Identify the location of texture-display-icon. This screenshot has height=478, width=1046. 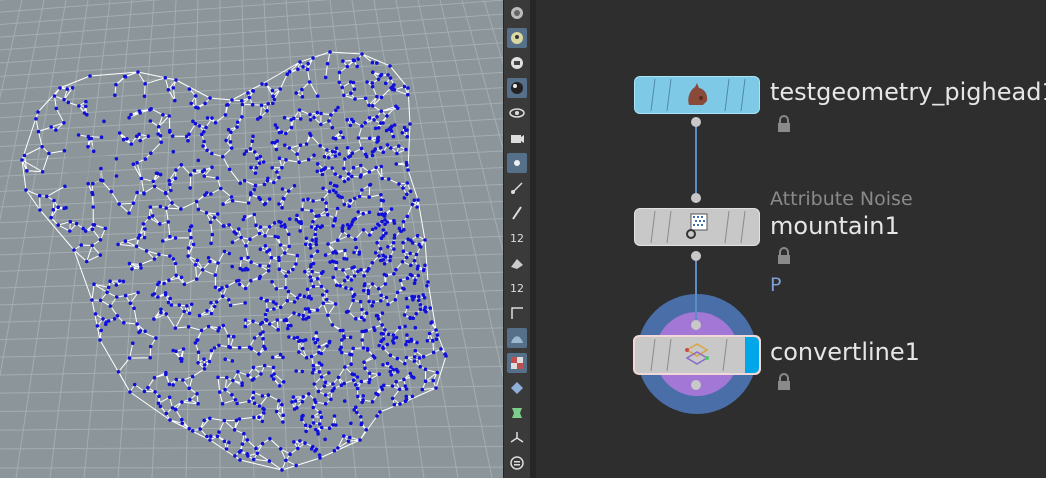
(517, 363).